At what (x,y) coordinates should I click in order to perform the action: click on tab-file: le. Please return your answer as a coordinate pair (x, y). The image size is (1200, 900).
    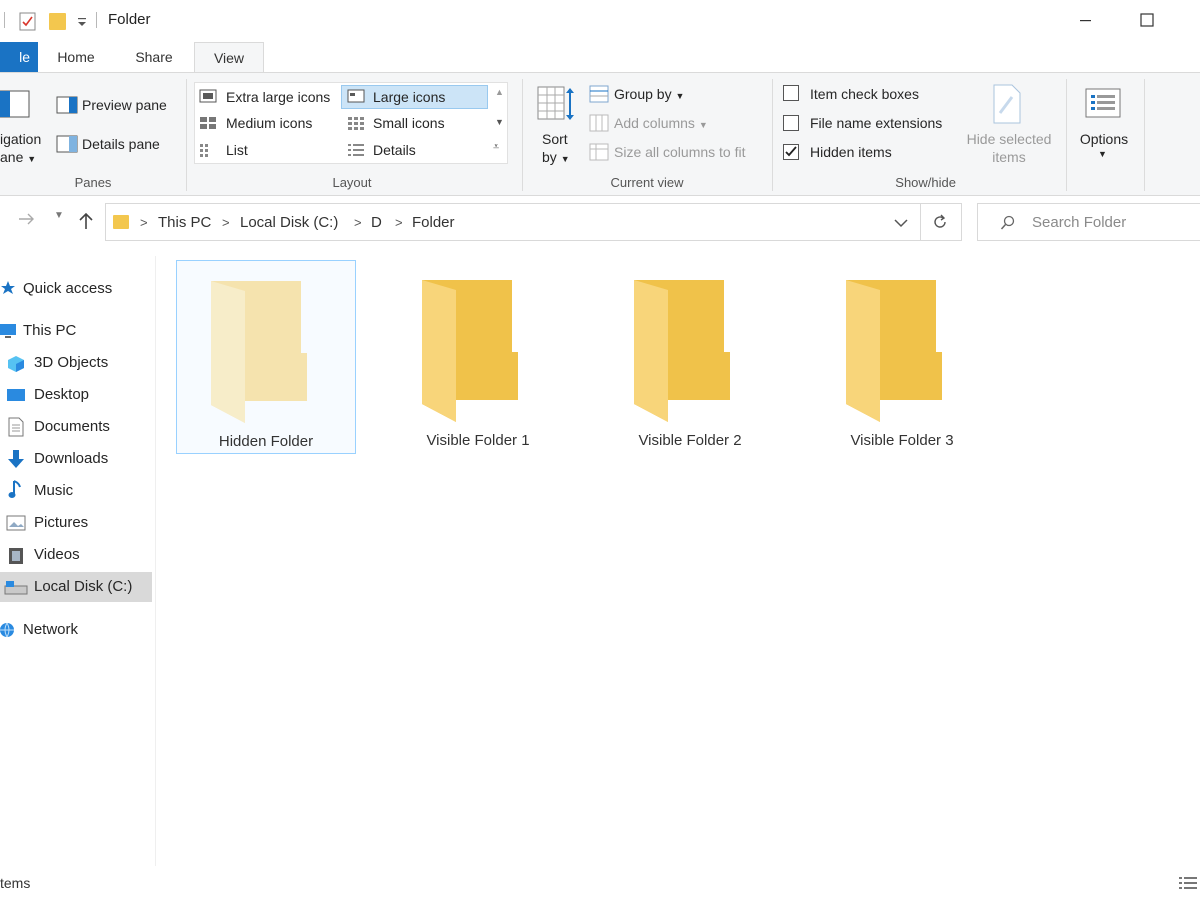
    Looking at the image, I should click on (19, 57).